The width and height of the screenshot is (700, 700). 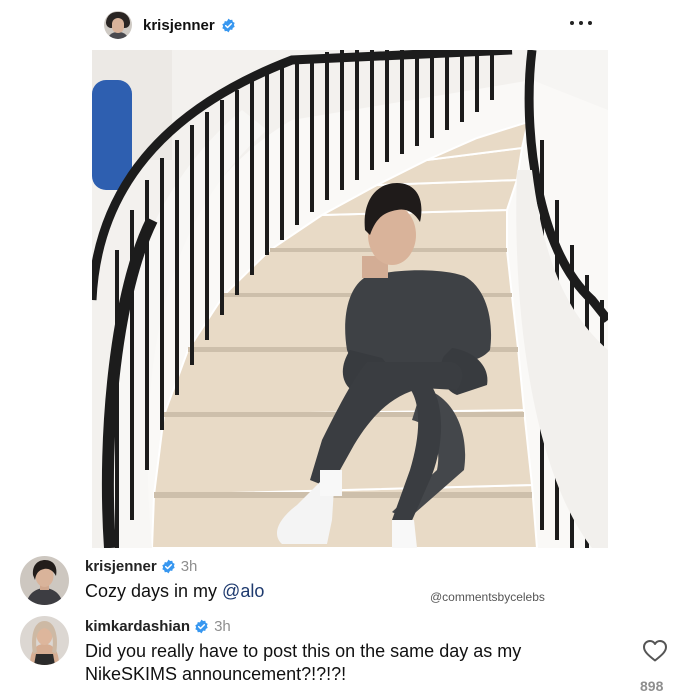 What do you see at coordinates (487, 597) in the screenshot?
I see `watermark-text: @commentsbycelebs` at bounding box center [487, 597].